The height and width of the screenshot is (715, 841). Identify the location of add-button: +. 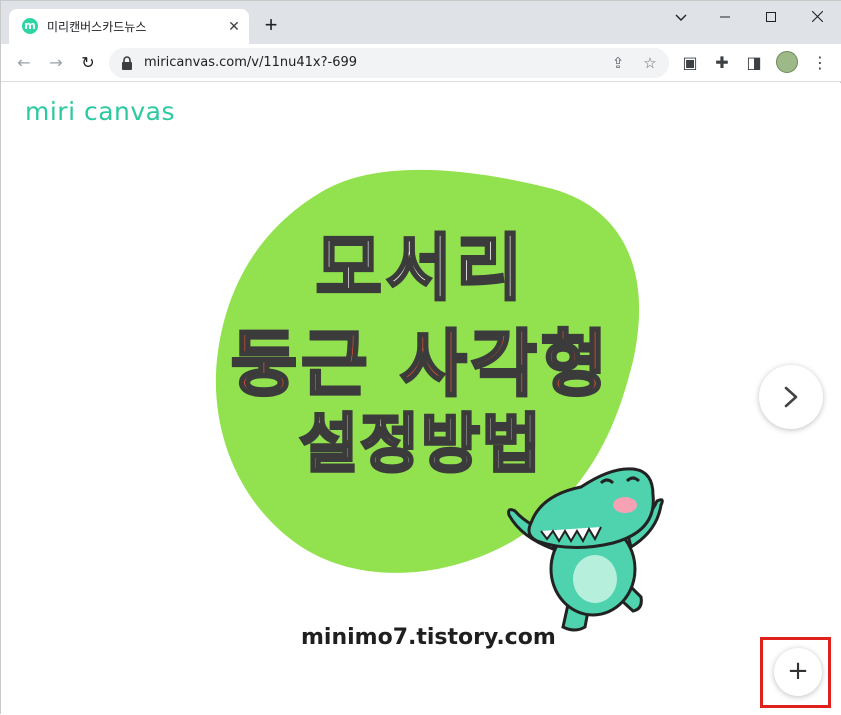
(798, 672).